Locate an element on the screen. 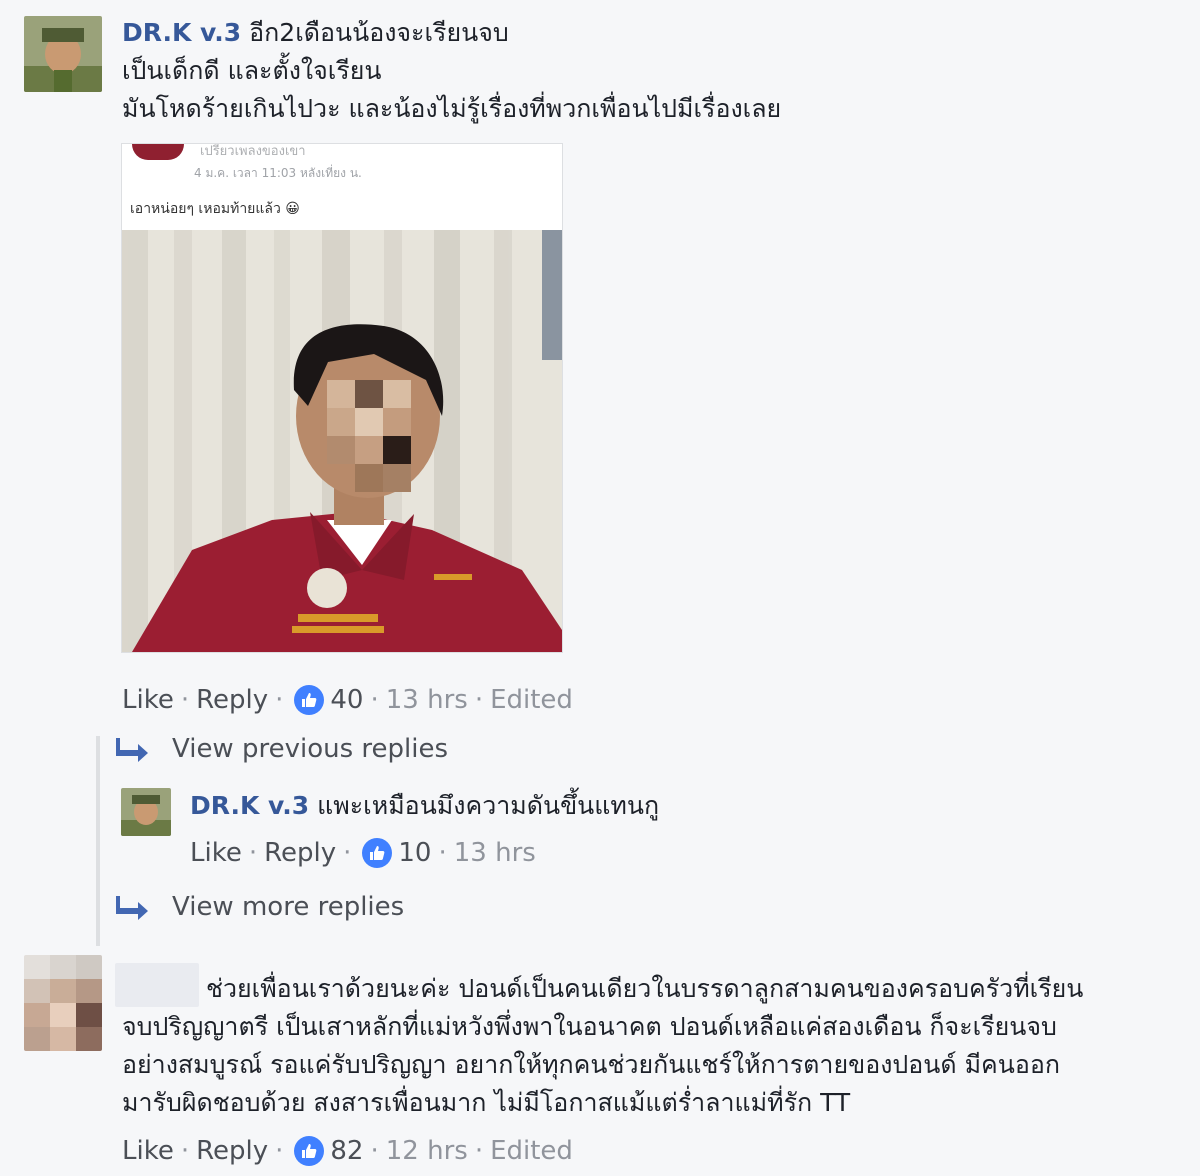 Image resolution: width=1200 pixels, height=1176 pixels. comment-timestamp: 13 hrs is located at coordinates (427, 700).